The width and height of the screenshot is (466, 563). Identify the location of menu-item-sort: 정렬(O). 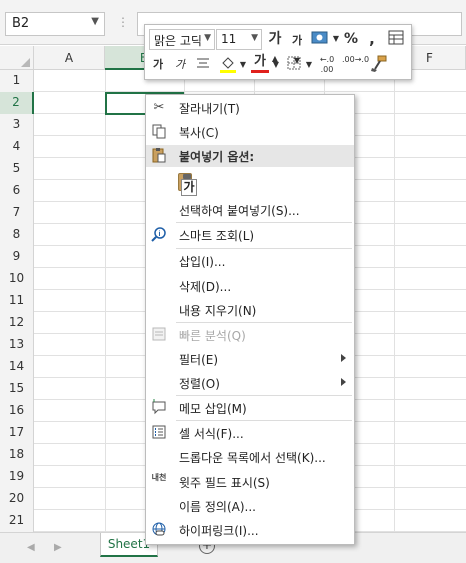
(250, 383).